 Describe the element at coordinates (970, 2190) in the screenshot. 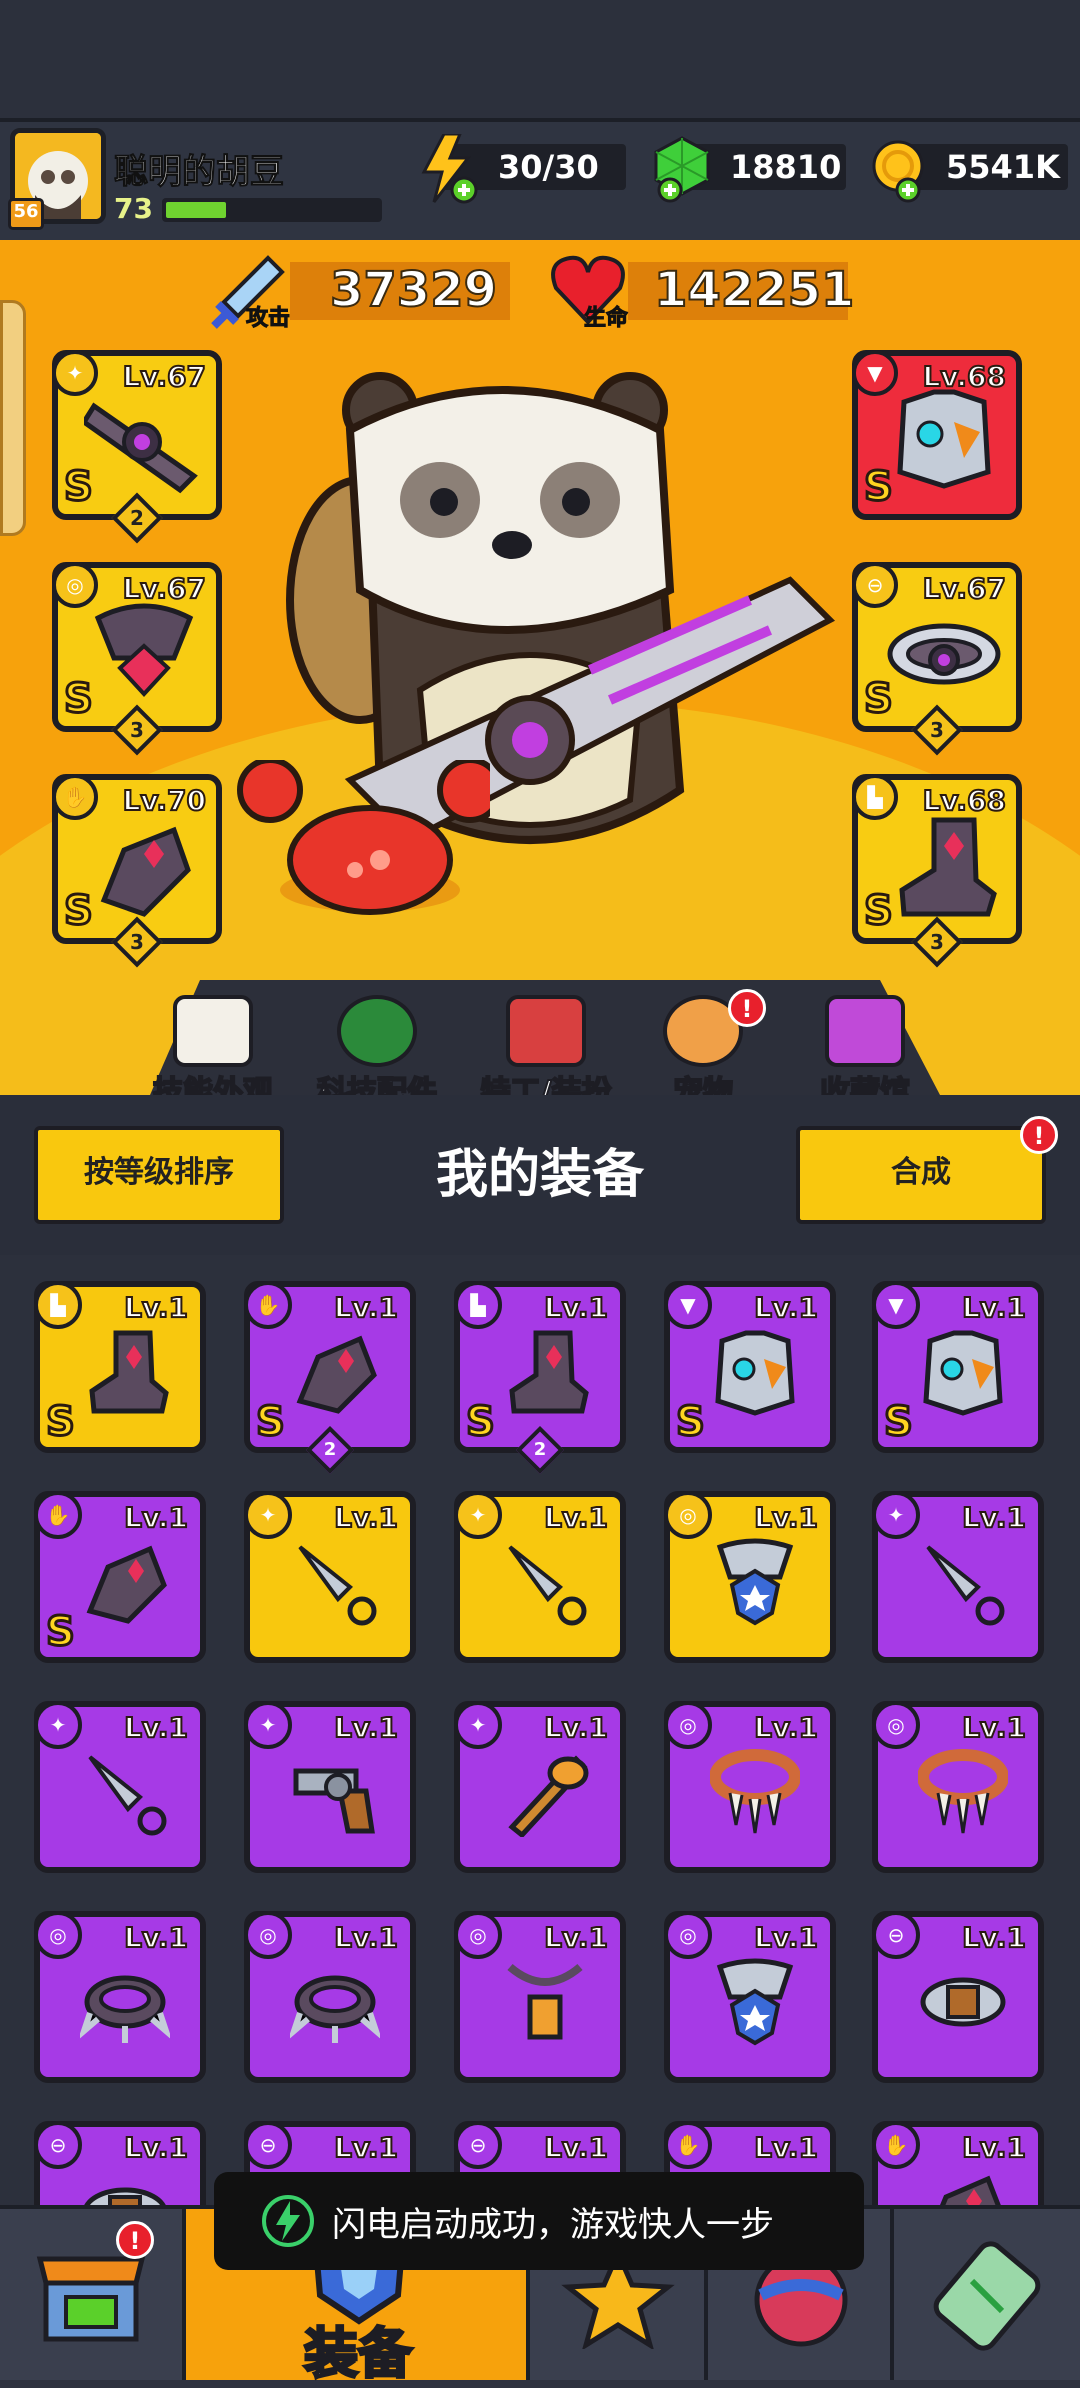

I see `glove-icon` at that location.